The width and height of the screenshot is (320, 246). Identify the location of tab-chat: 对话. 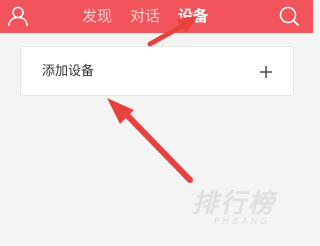
(145, 16).